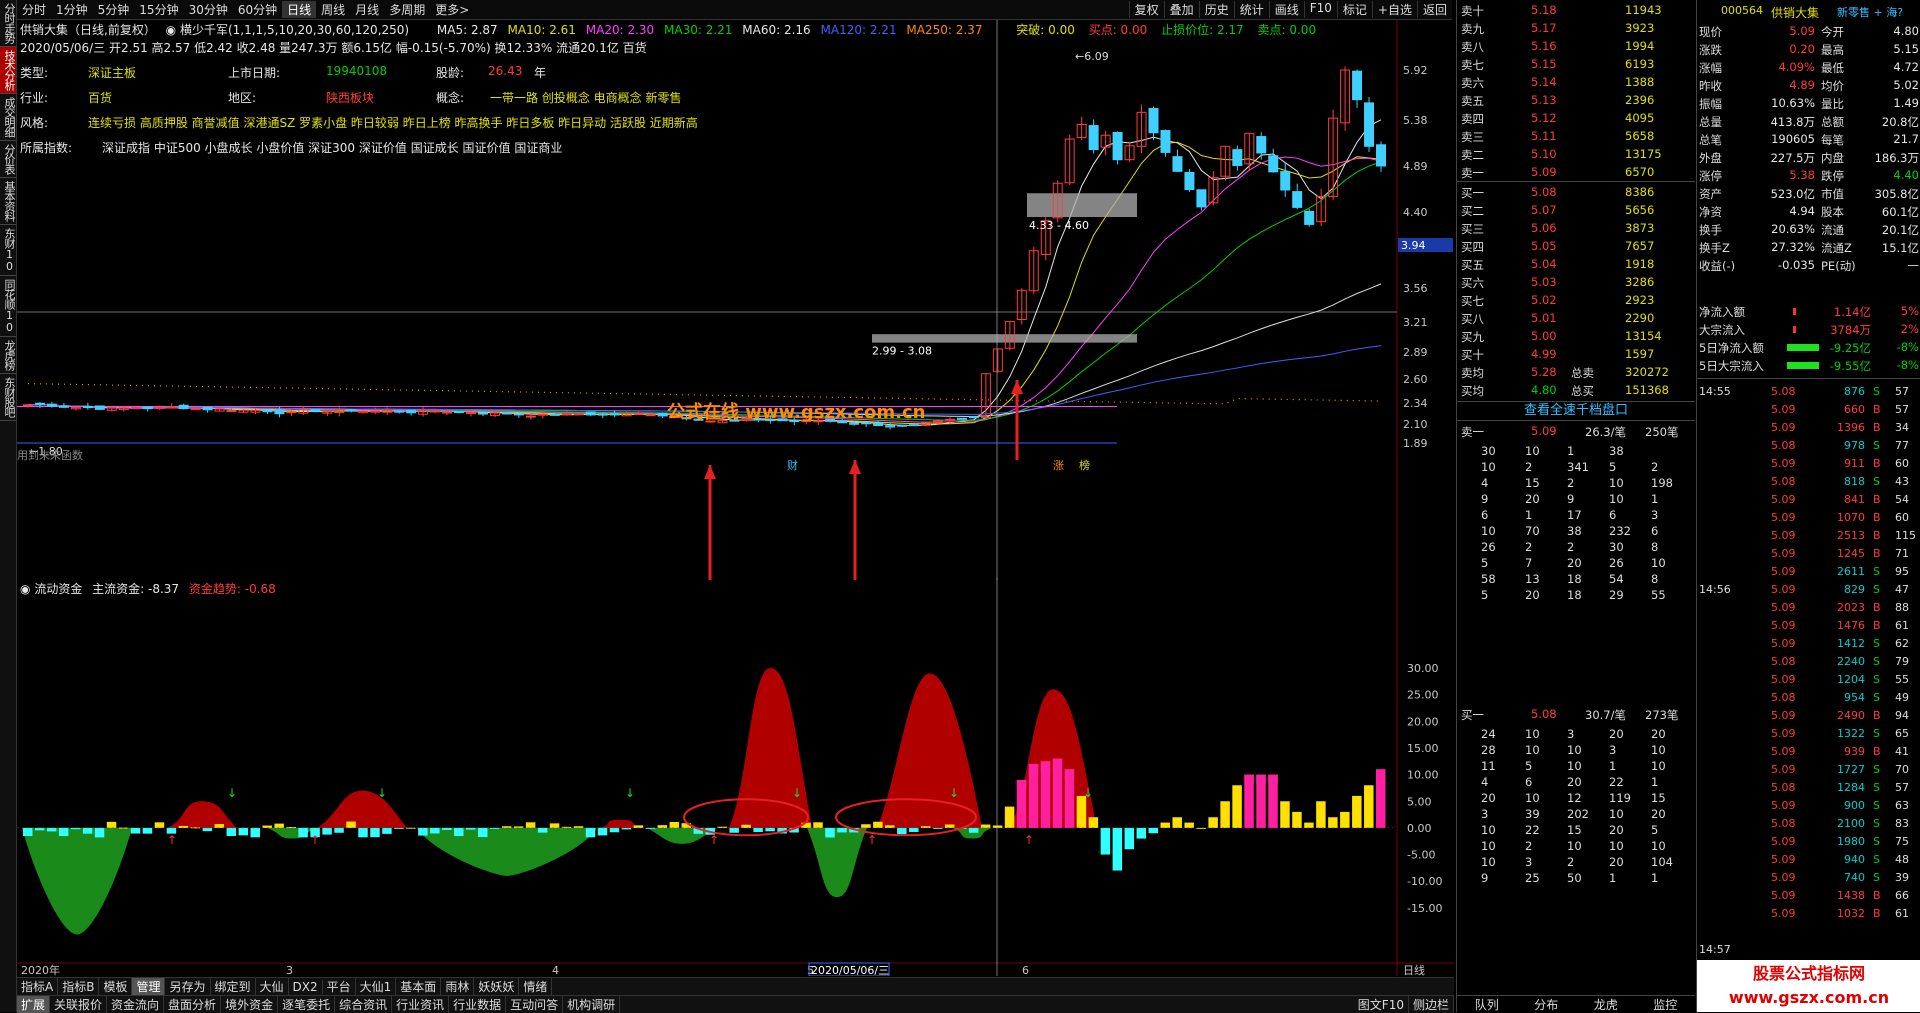 The image size is (1920, 1013). What do you see at coordinates (1576, 372) in the screenshot?
I see `sell-avg-row: 卖均 5.28 总卖 320272` at bounding box center [1576, 372].